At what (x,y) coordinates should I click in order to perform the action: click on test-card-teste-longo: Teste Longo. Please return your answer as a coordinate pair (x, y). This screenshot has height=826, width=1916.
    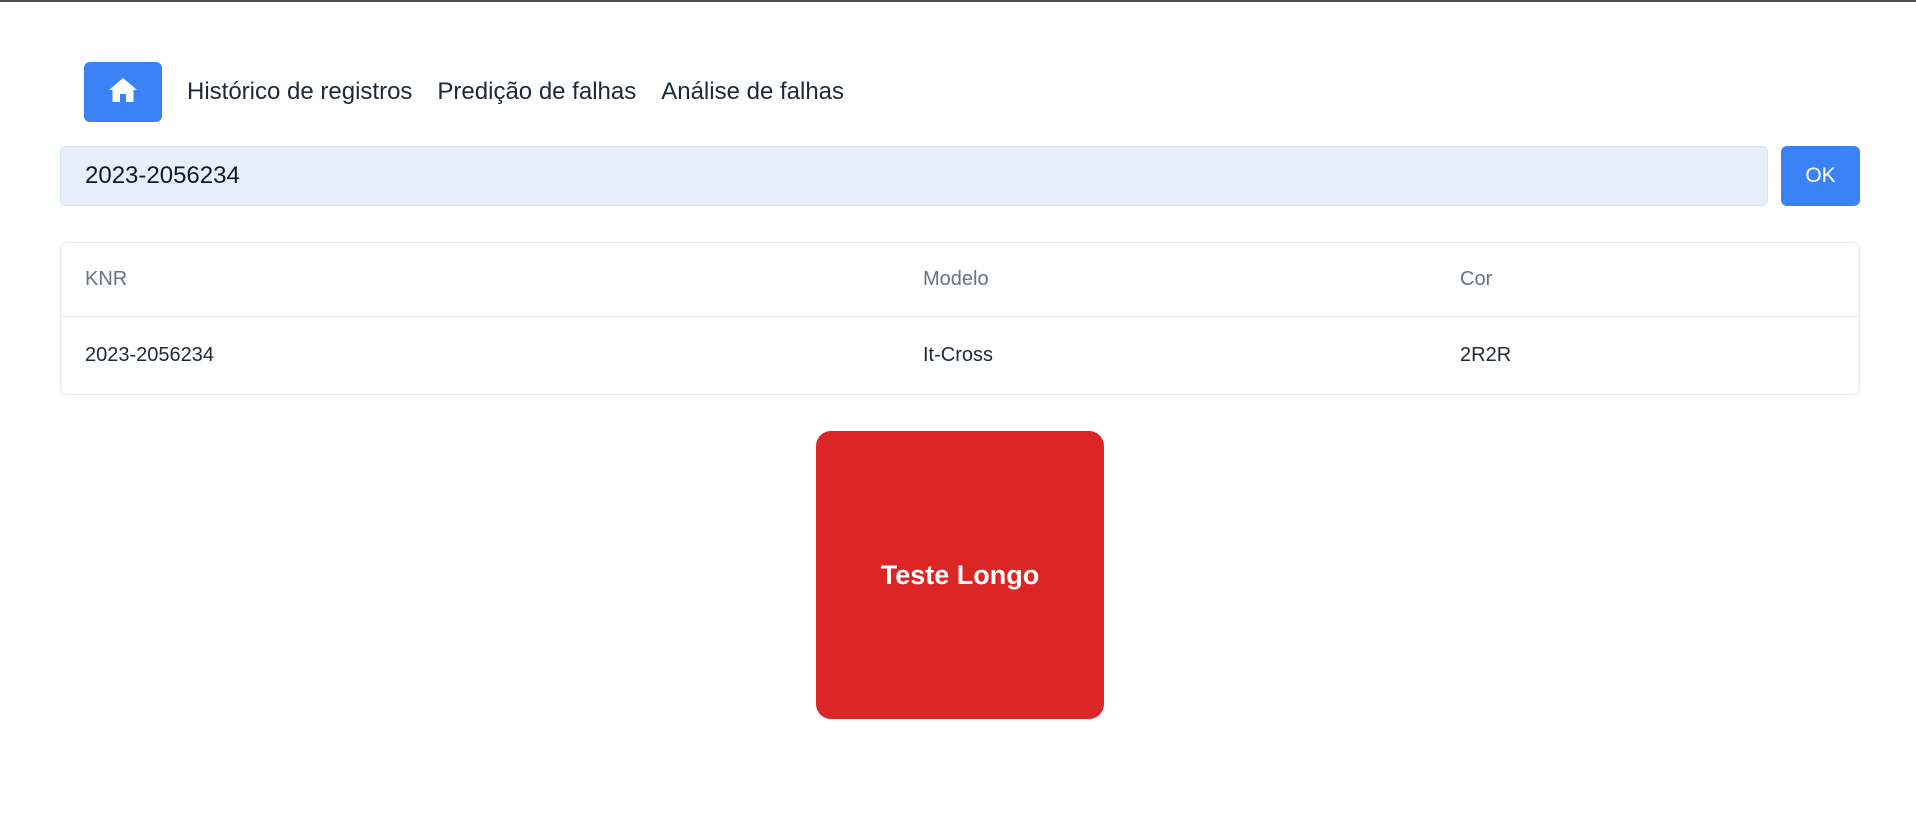
    Looking at the image, I should click on (960, 575).